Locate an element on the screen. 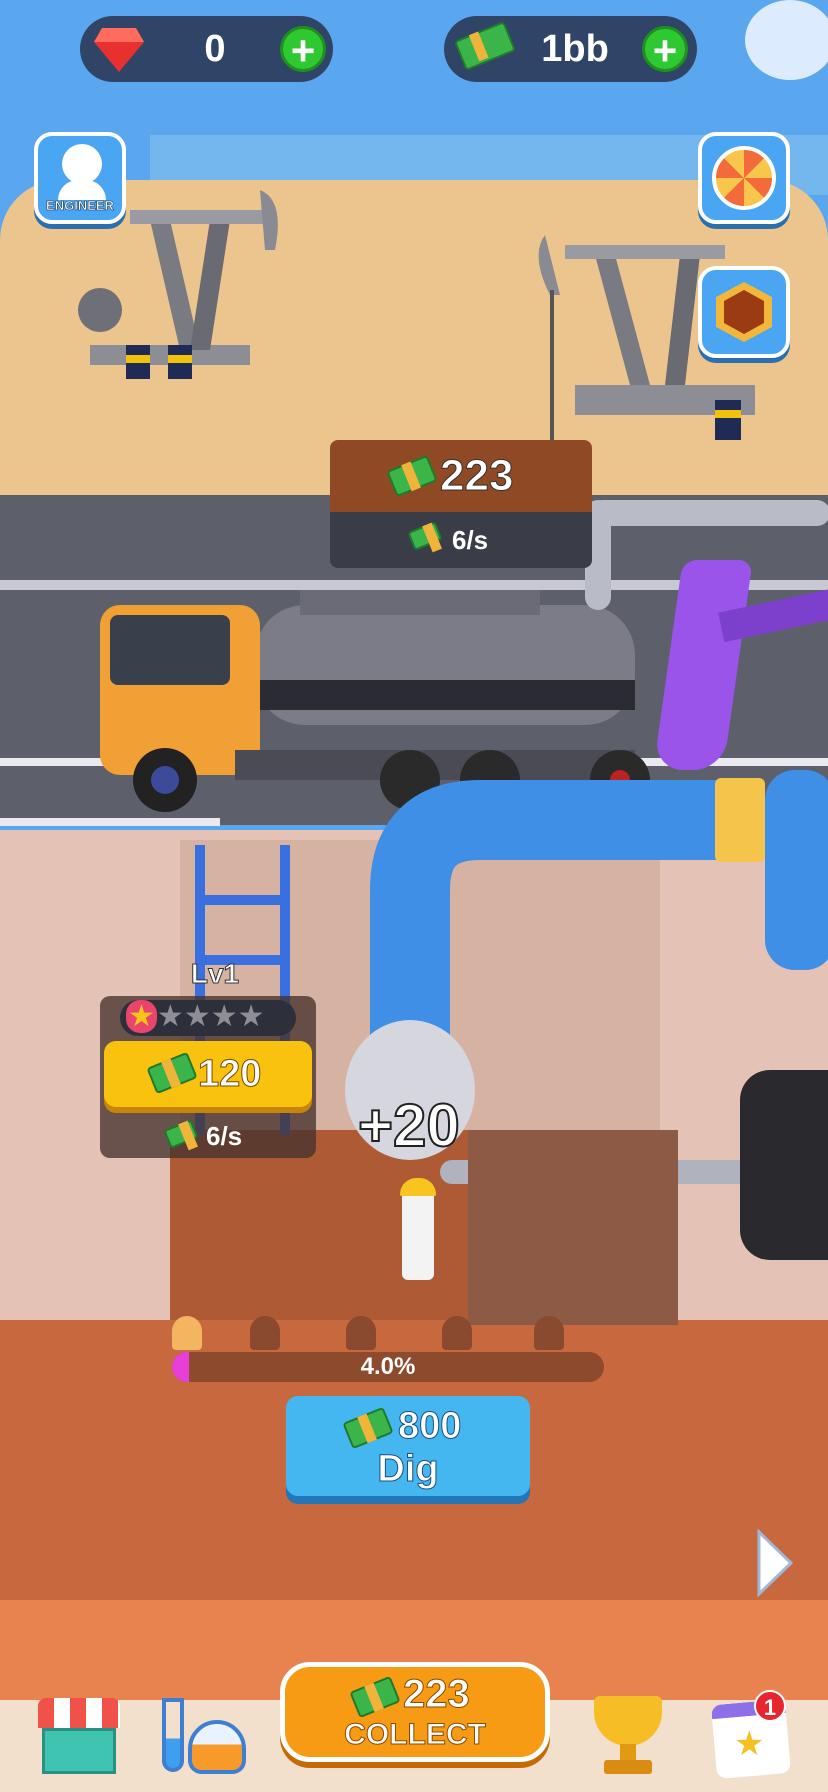 This screenshot has height=1792, width=828. worker-active-icon is located at coordinates (187, 1333).